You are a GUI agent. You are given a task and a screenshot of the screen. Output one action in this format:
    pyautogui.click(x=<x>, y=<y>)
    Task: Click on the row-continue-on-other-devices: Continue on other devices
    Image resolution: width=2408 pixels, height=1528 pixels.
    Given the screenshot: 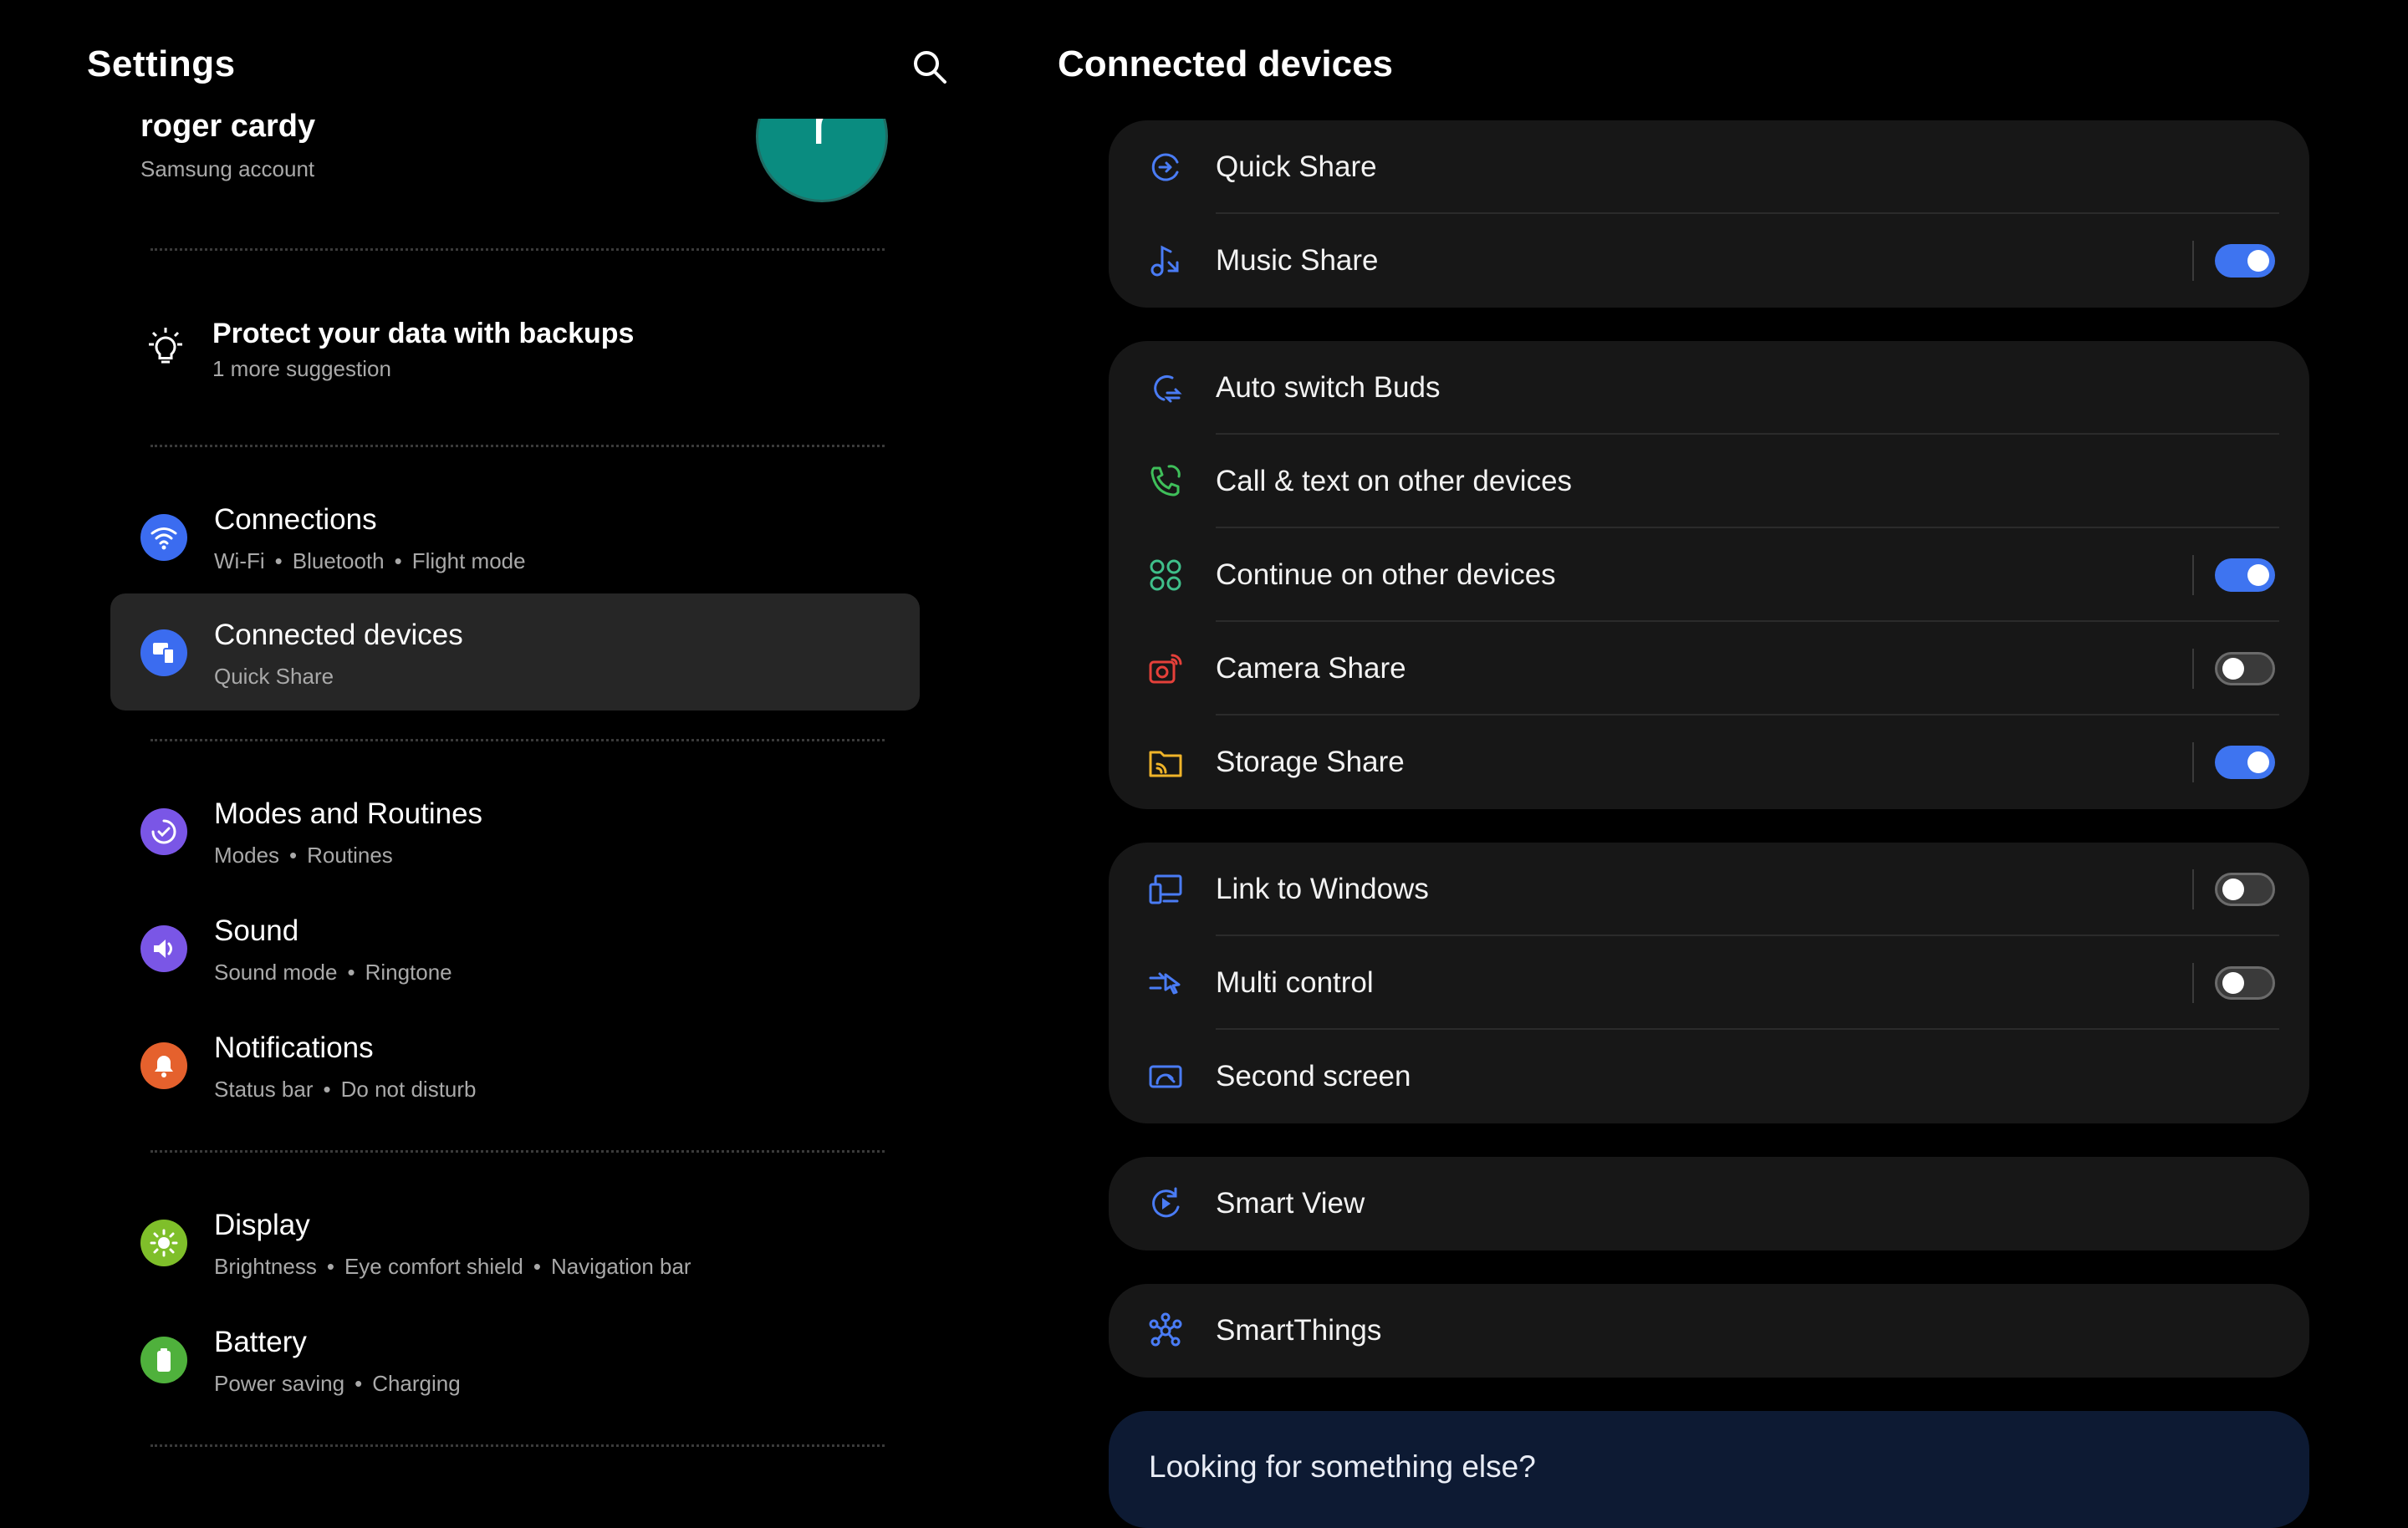 What is the action you would take?
    pyautogui.click(x=1709, y=575)
    